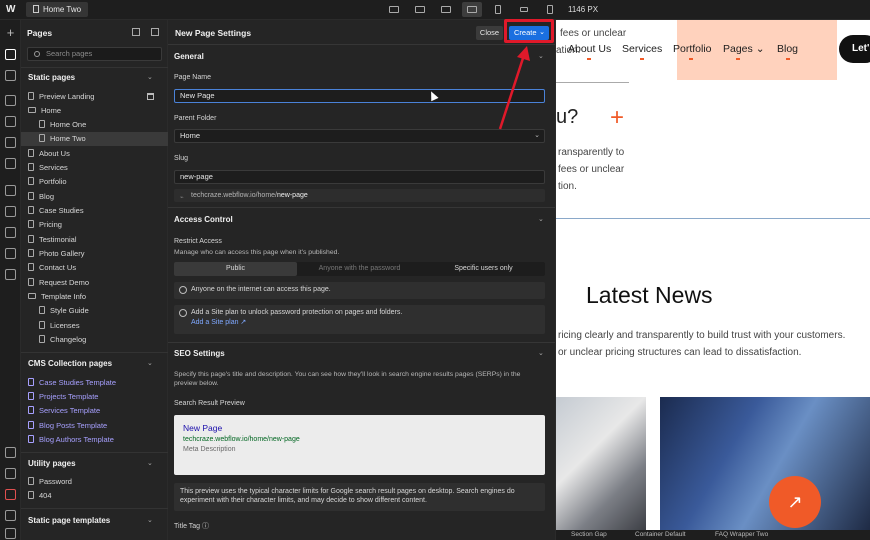 The width and height of the screenshot is (870, 540). What do you see at coordinates (94, 168) in the screenshot?
I see `page-item-services: Services` at bounding box center [94, 168].